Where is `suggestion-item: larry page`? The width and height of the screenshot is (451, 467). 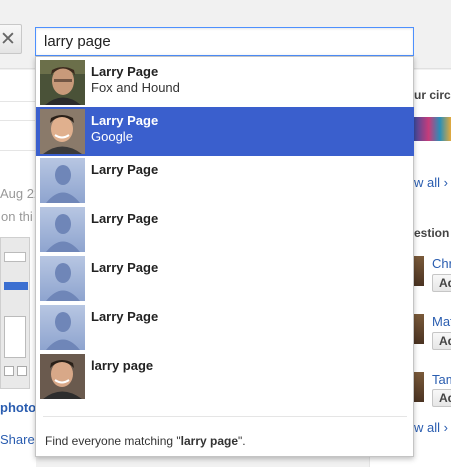 suggestion-item: larry page is located at coordinates (224, 376).